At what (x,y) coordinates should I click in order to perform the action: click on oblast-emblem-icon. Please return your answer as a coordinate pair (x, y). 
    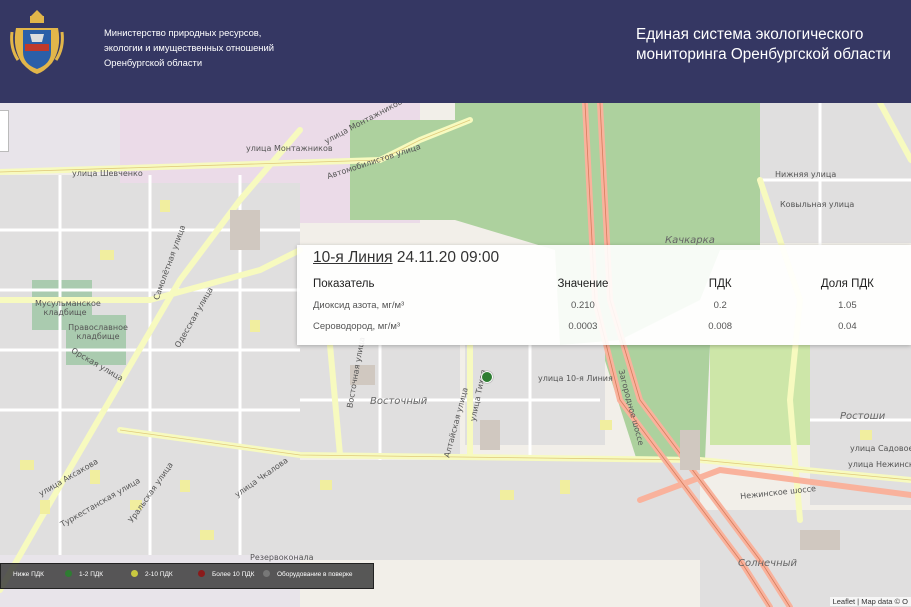
    Looking at the image, I should click on (37, 43).